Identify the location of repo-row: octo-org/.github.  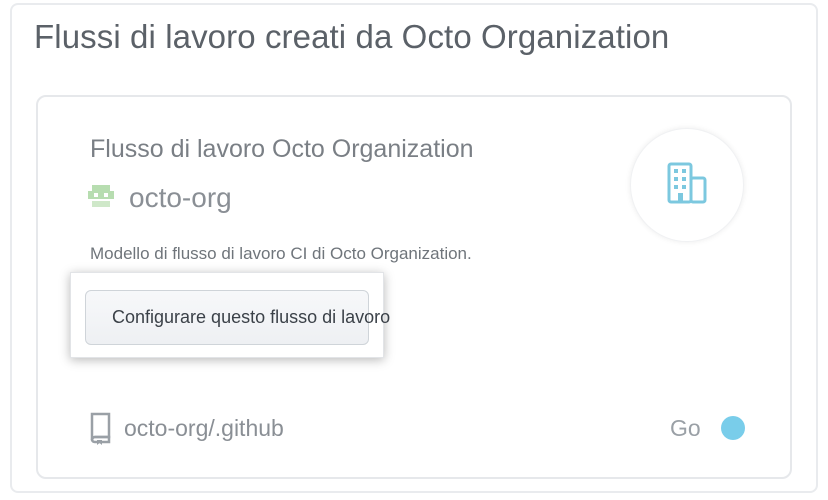
(186, 428).